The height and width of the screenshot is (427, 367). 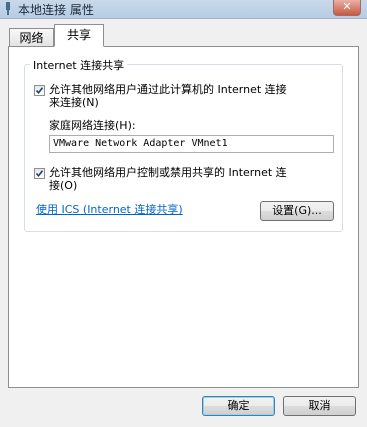 What do you see at coordinates (183, 9) in the screenshot?
I see `title-bar: 本地连接 属性 ✕` at bounding box center [183, 9].